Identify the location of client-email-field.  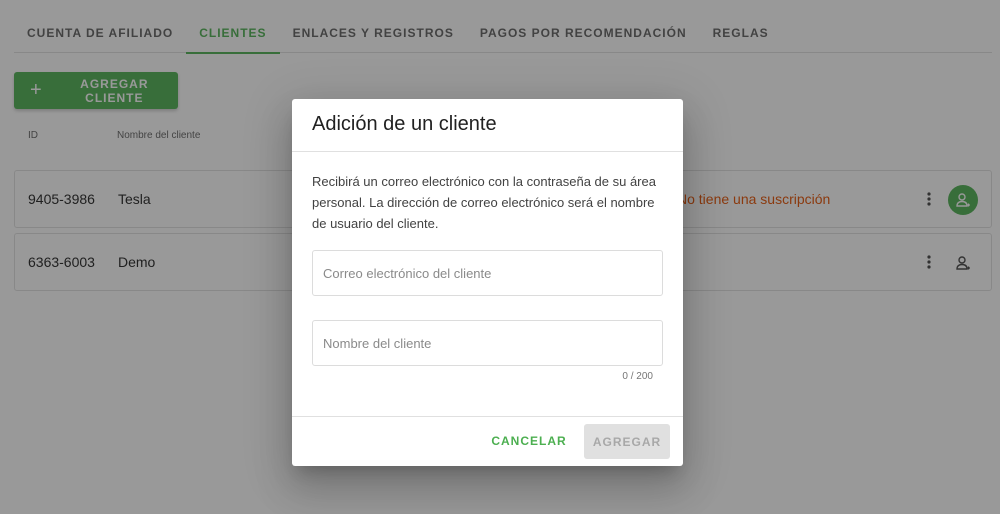
(487, 273).